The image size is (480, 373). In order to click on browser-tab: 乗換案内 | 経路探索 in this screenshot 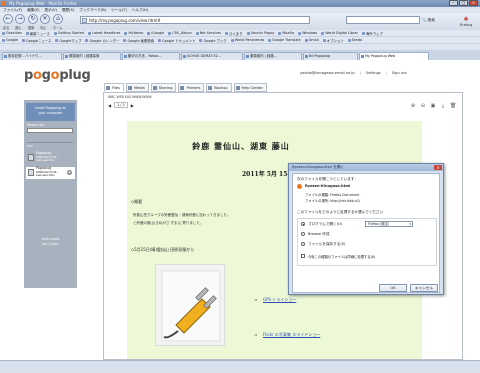, I will do `click(92, 56)`.